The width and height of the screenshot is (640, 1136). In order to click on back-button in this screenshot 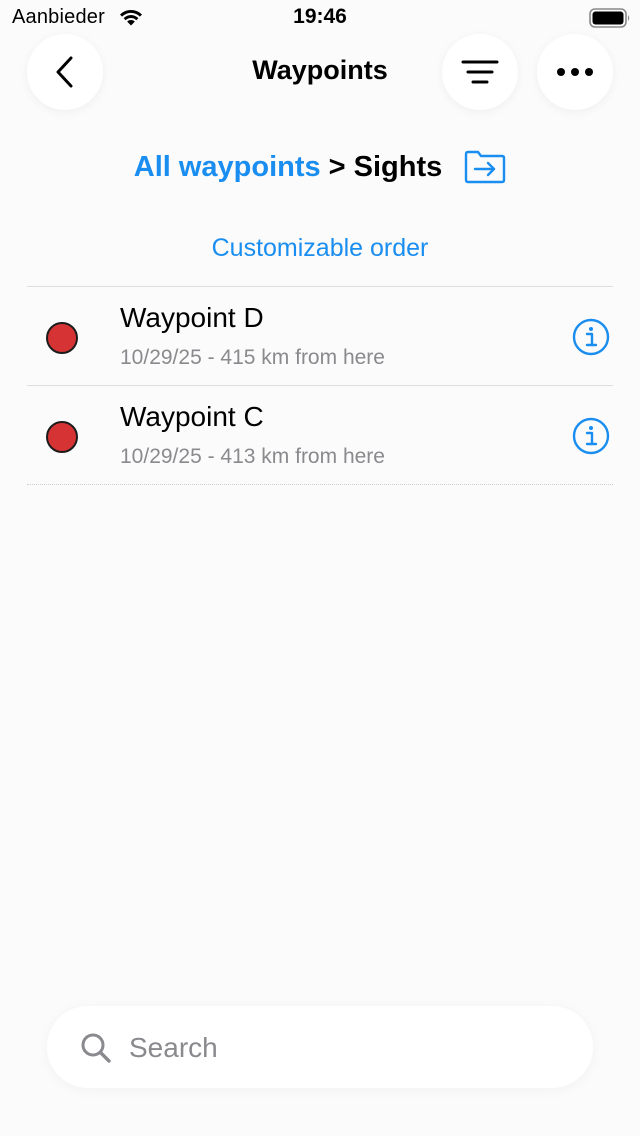, I will do `click(65, 72)`.